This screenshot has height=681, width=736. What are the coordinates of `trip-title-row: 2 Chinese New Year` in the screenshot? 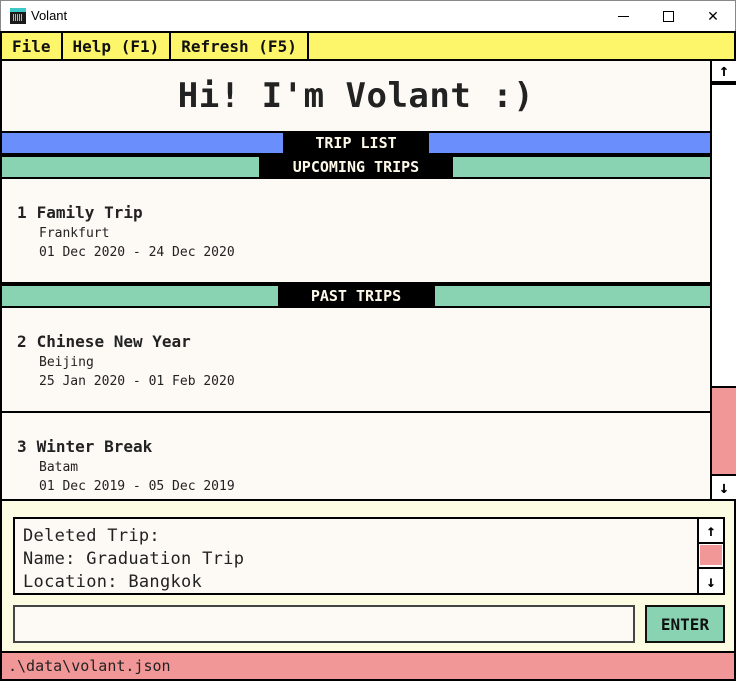 It's located at (104, 341).